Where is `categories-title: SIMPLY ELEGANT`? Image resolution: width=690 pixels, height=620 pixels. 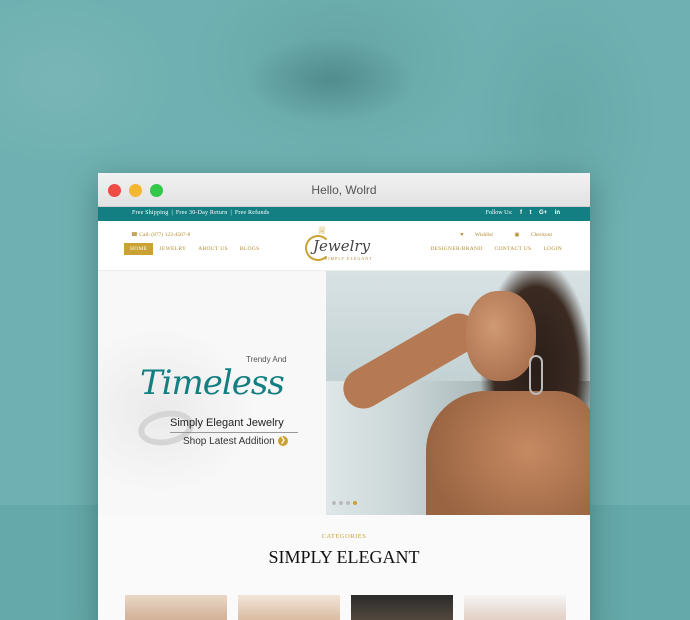 categories-title: SIMPLY ELEGANT is located at coordinates (344, 557).